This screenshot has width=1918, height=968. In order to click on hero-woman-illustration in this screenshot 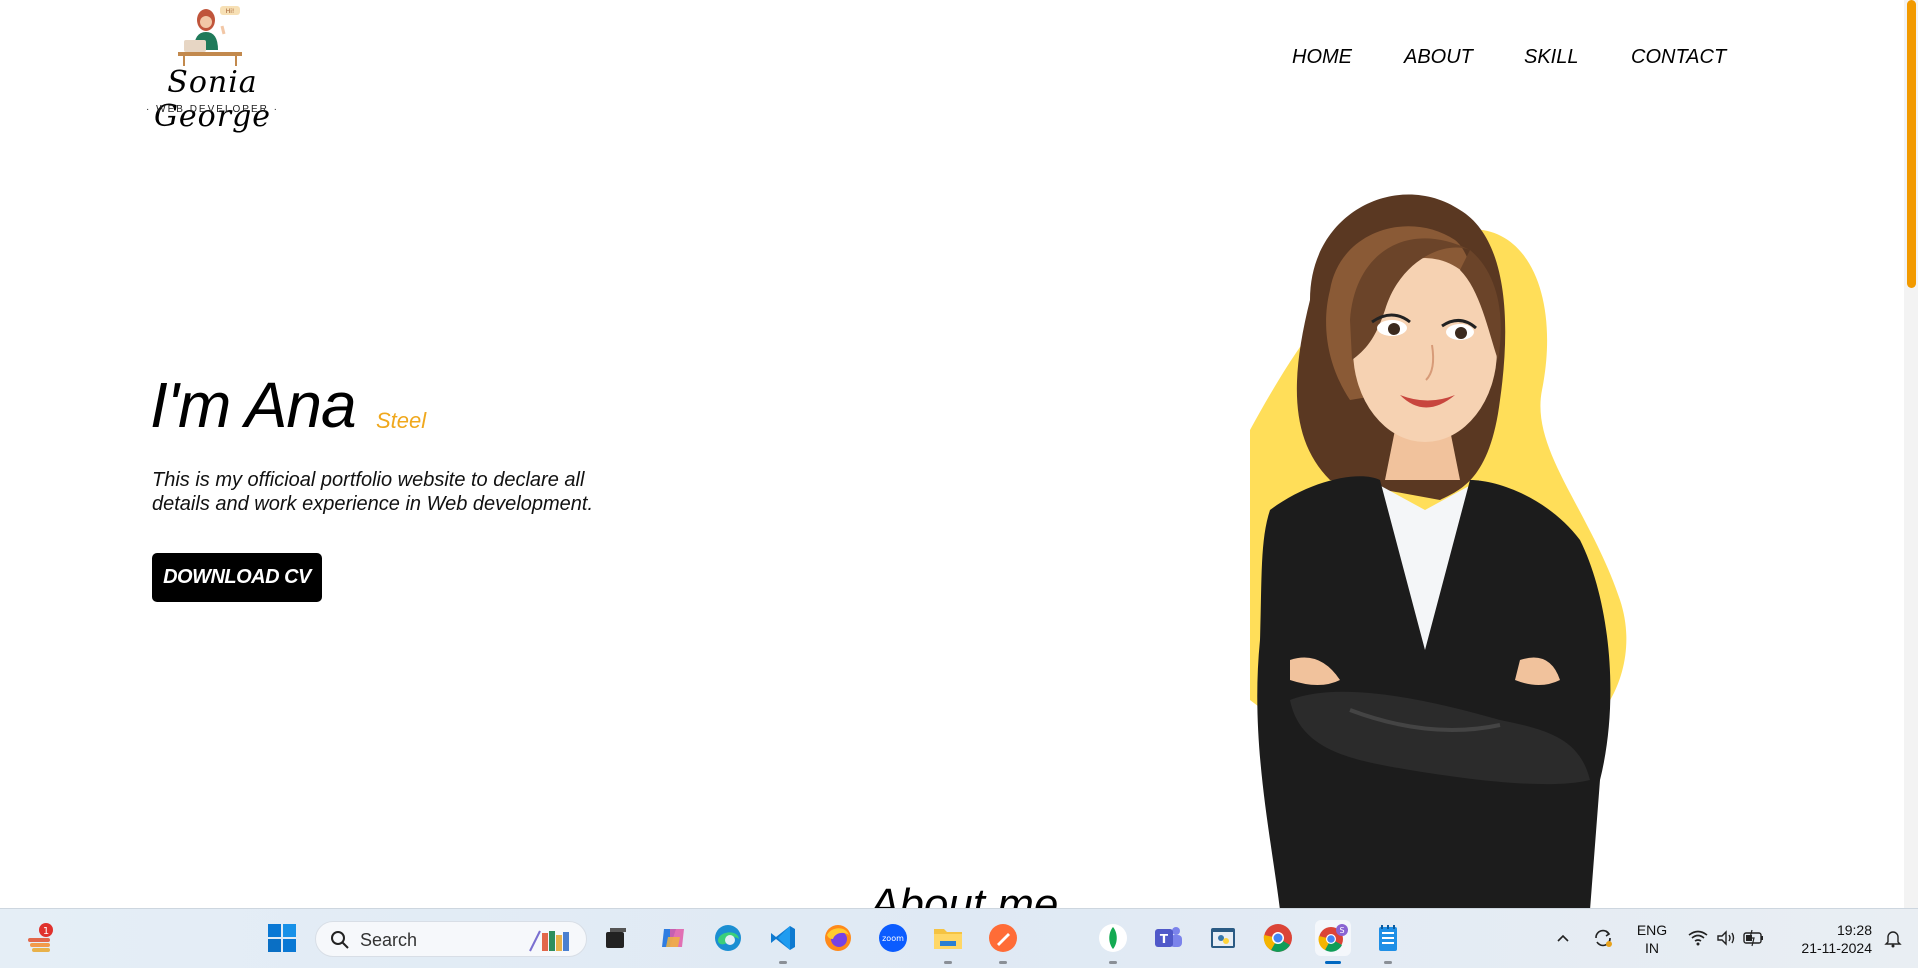, I will do `click(1438, 551)`.